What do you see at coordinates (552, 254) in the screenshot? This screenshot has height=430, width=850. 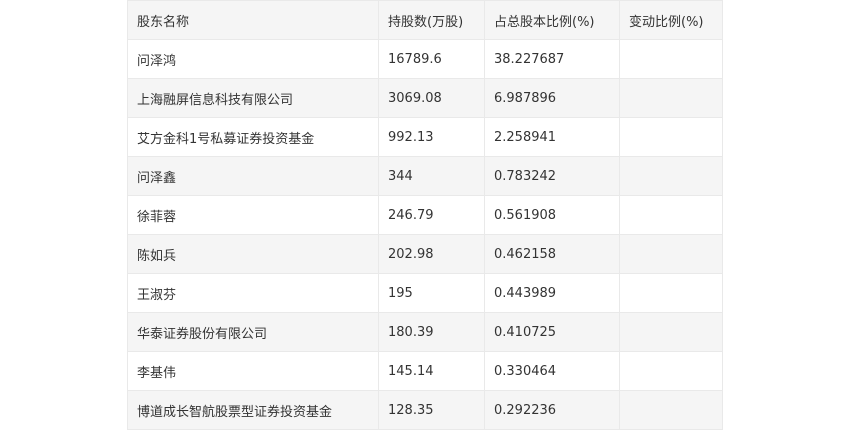 I see `cell-share-ratio: 0.462158` at bounding box center [552, 254].